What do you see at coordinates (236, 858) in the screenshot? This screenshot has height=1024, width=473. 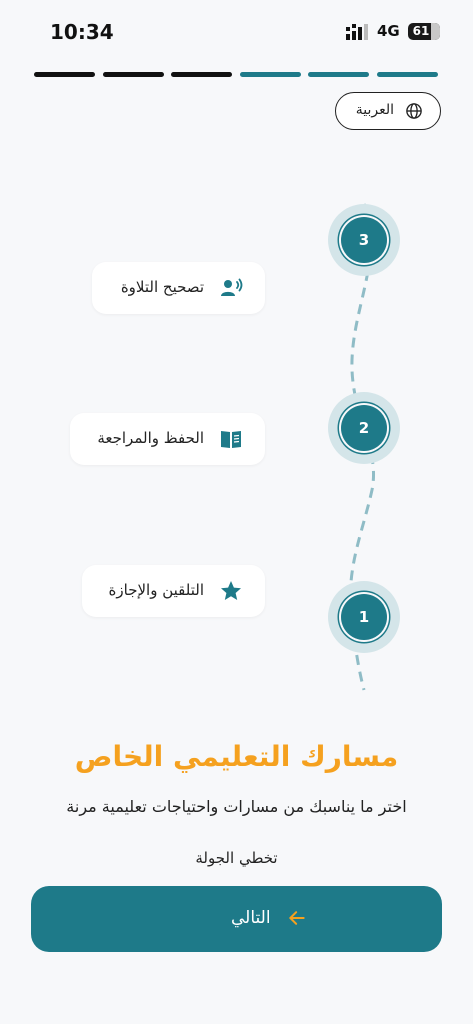 I see `skip-tour-link: تخطي الجولة` at bounding box center [236, 858].